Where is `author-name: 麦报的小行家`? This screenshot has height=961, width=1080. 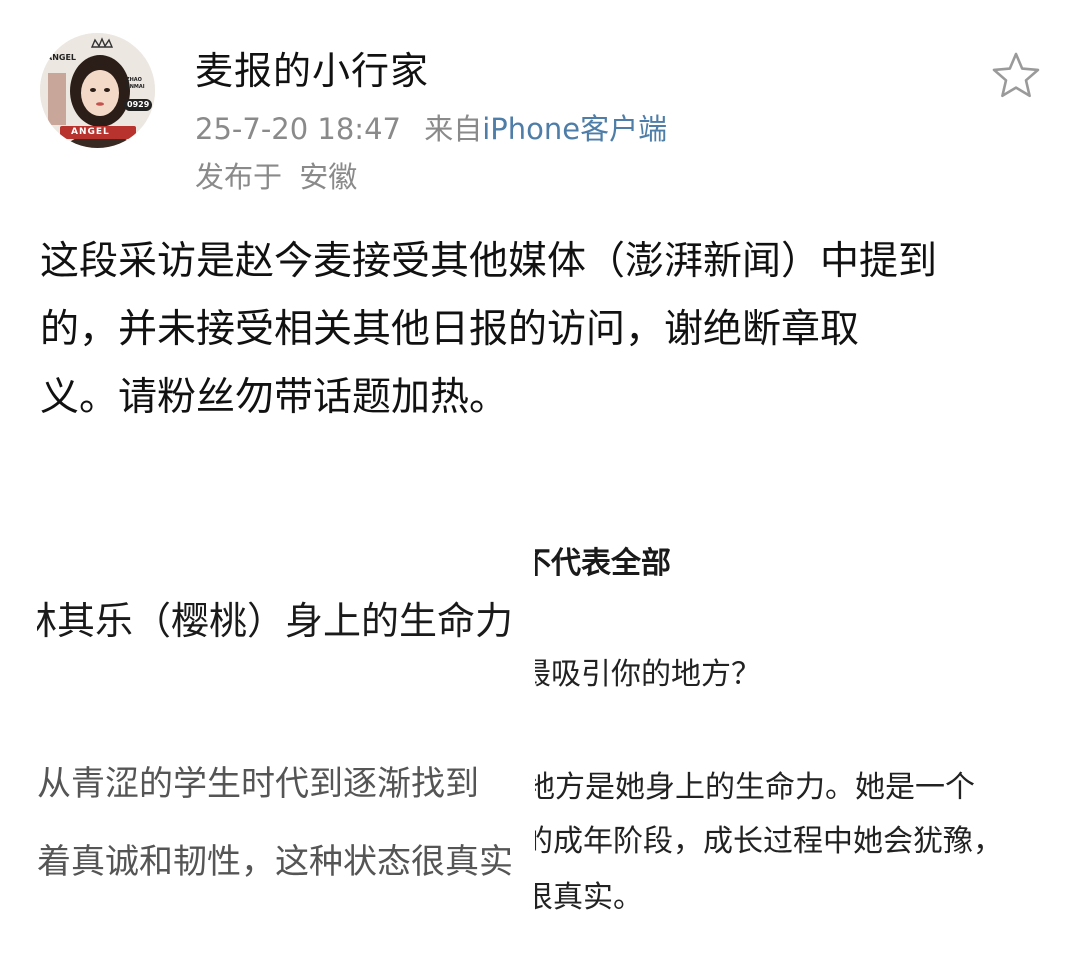
author-name: 麦报的小行家 is located at coordinates (312, 71).